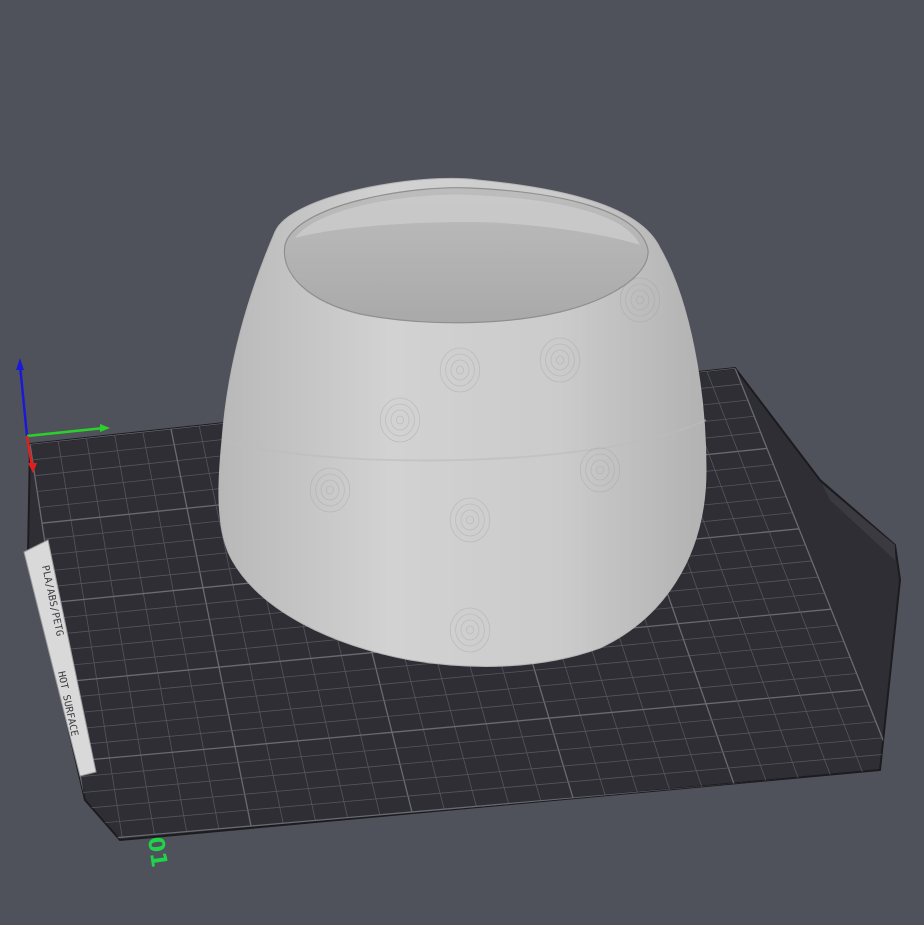 The image size is (924, 925). I want to click on bed-index-label: 01, so click(156, 852).